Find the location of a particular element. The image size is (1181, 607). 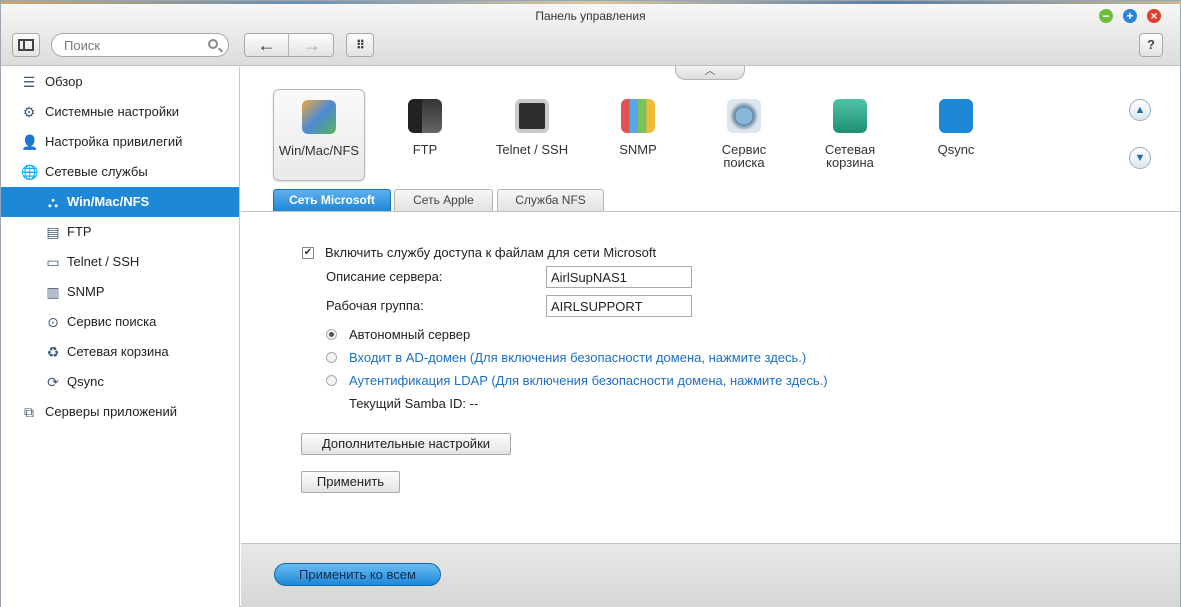

workgroup-input is located at coordinates (619, 306).